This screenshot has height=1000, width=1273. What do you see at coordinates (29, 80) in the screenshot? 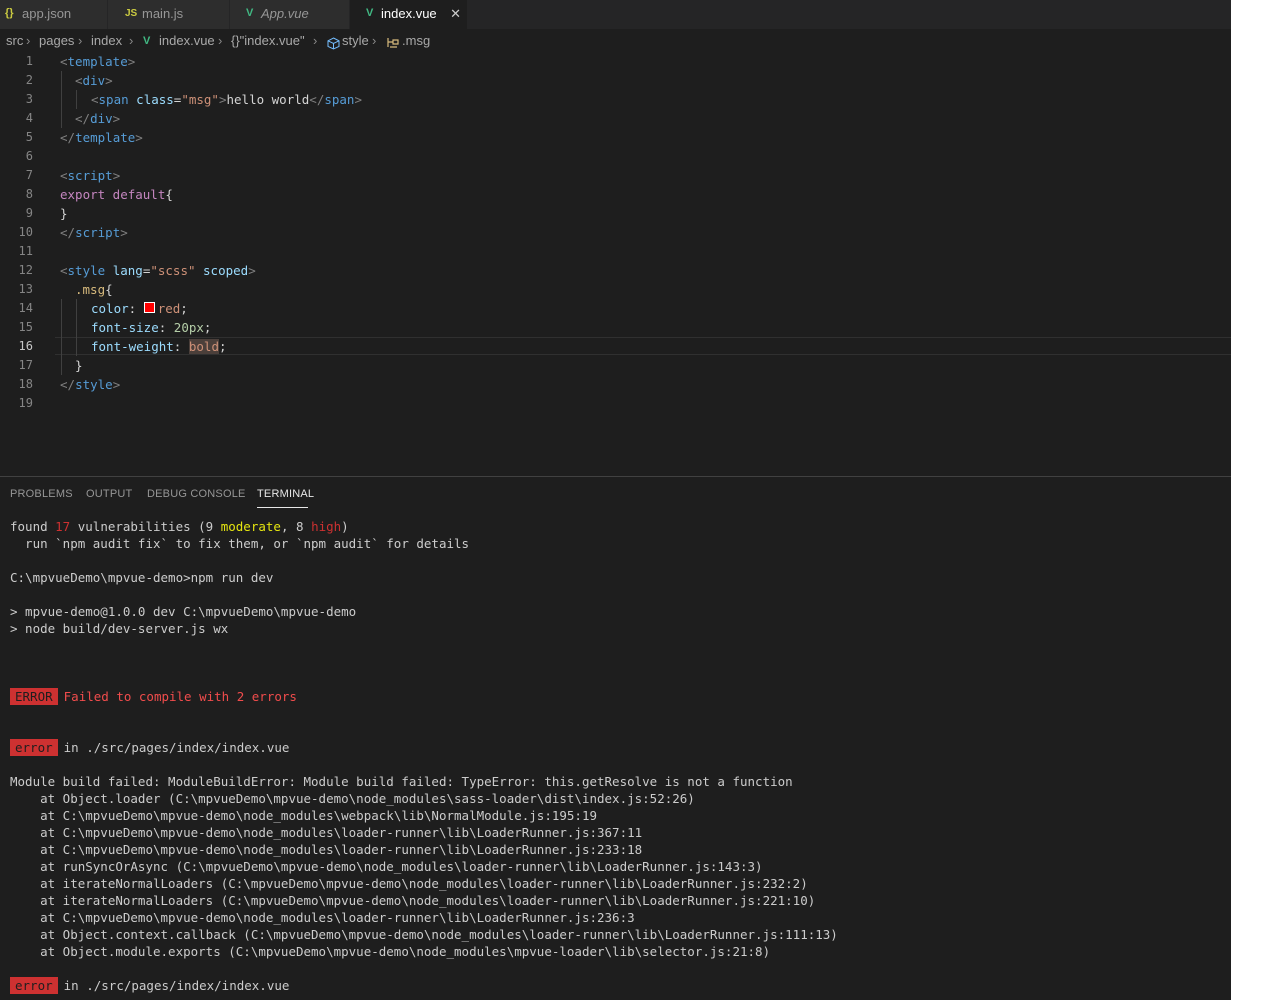
I see `line-number: 2` at bounding box center [29, 80].